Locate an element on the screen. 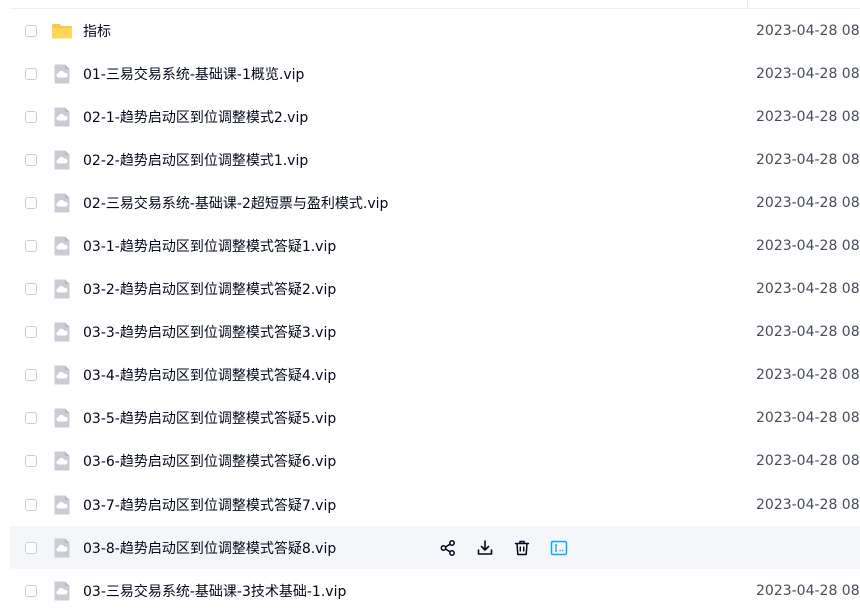  file-row: 03-7-趋势启动区到位调整模式答疑7.vip 2023-04-28 08:46 is located at coordinates (435, 504).